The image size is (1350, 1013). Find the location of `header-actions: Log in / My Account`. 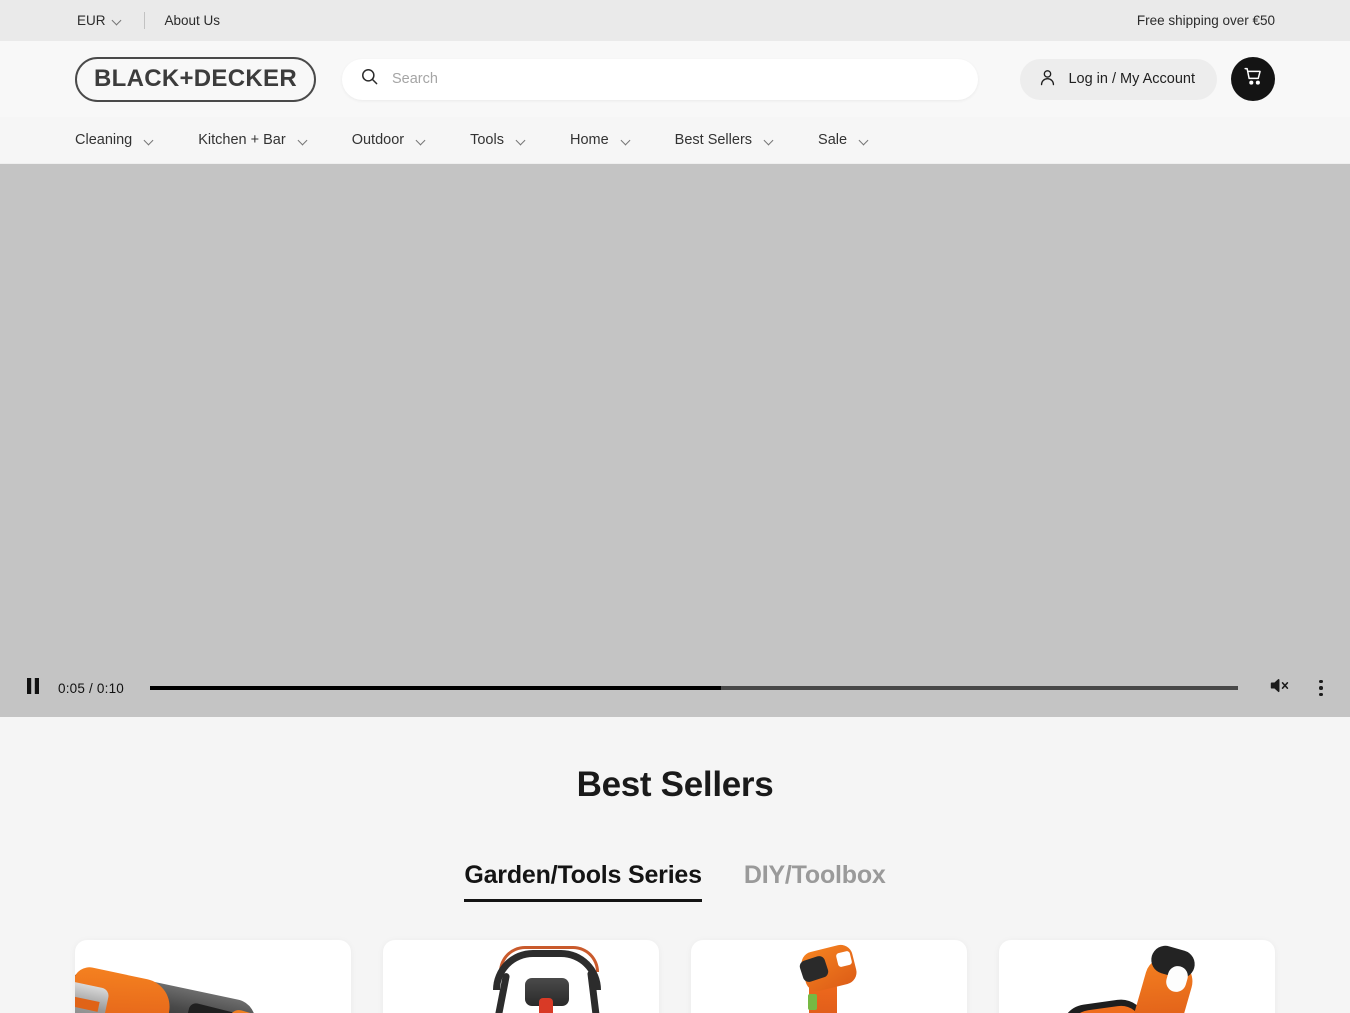

header-actions: Log in / My Account is located at coordinates (1147, 79).